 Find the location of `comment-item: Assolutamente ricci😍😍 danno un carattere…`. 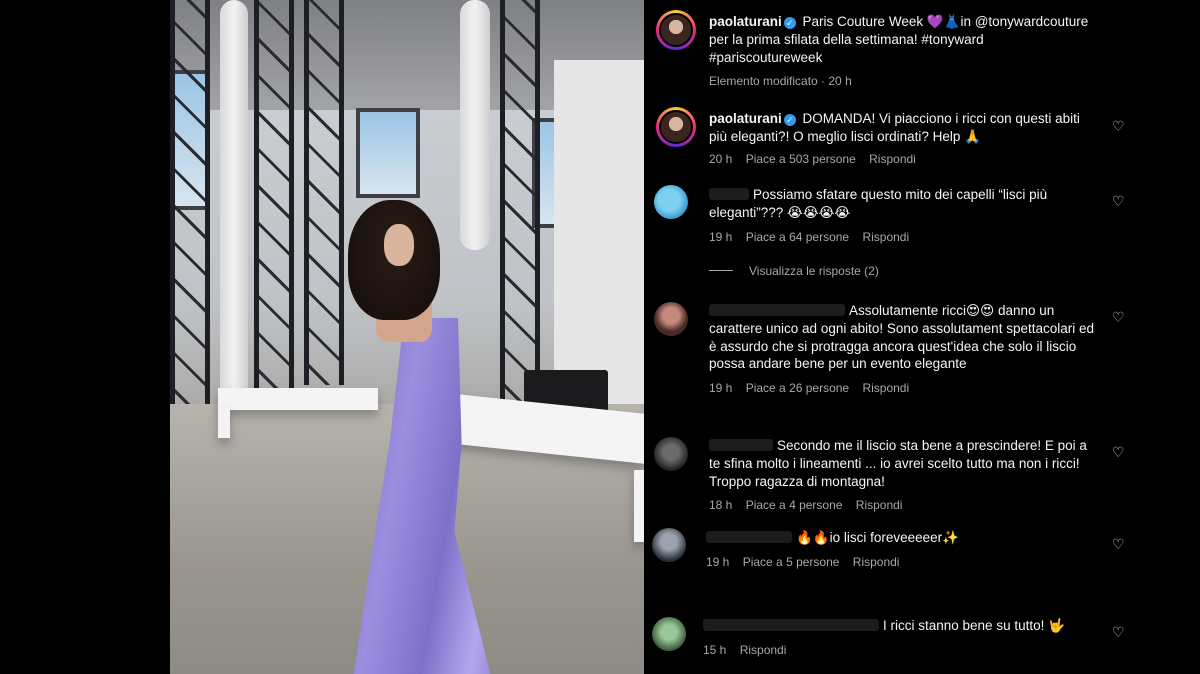

comment-item: Assolutamente ricci😍😍 danno un carattere… is located at coordinates (904, 348).